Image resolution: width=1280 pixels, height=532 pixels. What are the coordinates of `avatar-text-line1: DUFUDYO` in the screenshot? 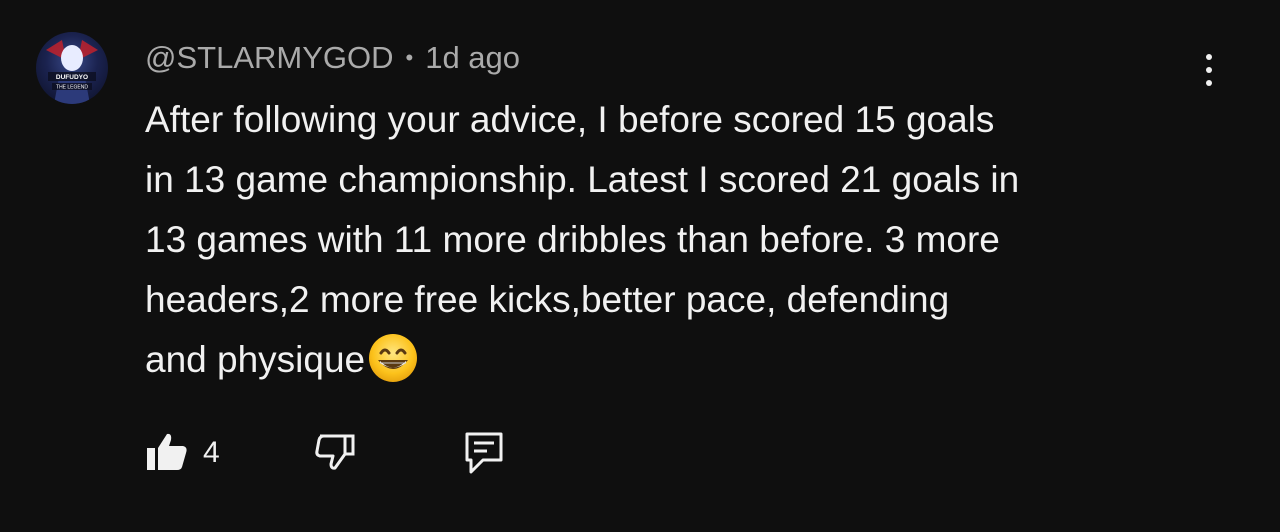 It's located at (72, 77).